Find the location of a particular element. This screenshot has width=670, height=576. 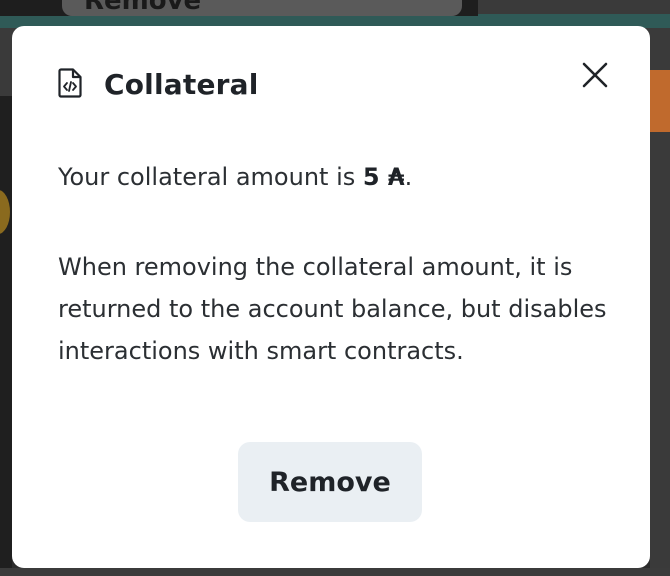

background-left-panel is located at coordinates (6, 336).